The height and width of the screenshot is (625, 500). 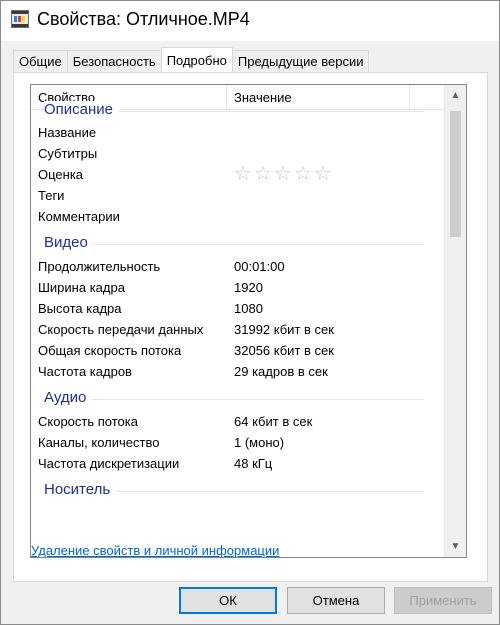 I want to click on window-title: Свойства: Отличное.MP4, so click(x=143, y=19).